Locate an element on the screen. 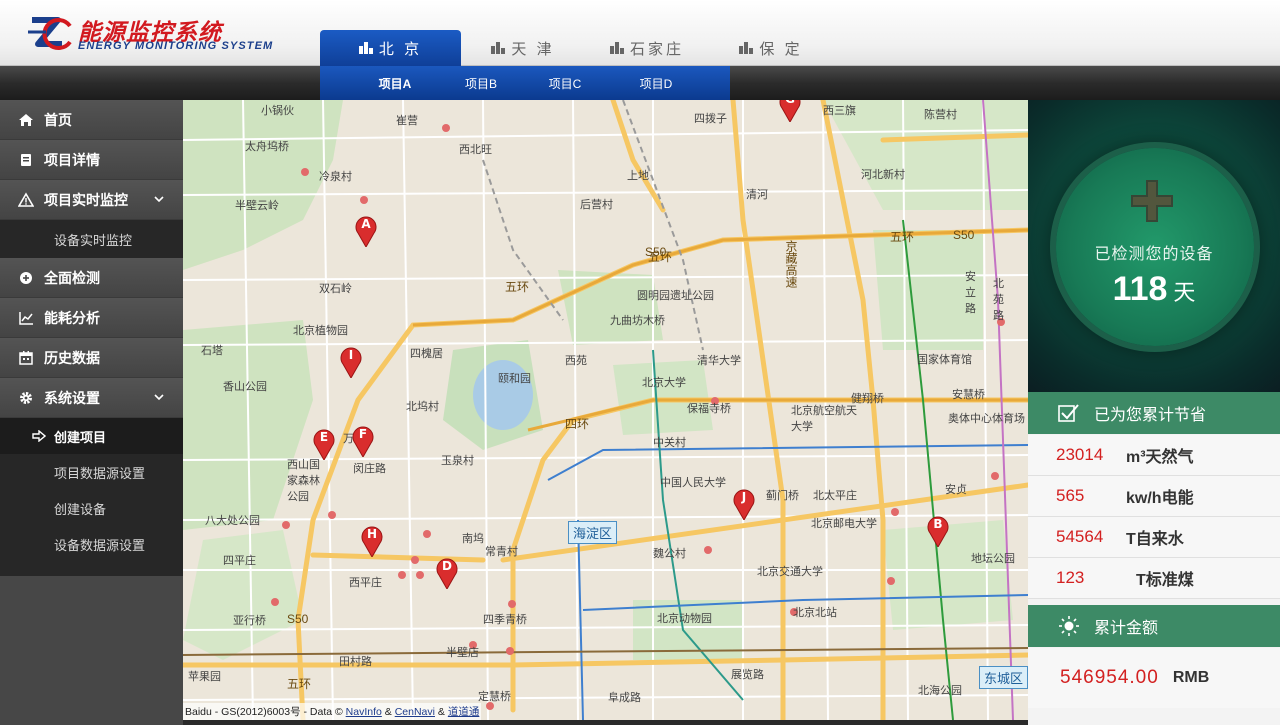 The image size is (1280, 725). tab-city-tianjin: 天 津 is located at coordinates (523, 48).